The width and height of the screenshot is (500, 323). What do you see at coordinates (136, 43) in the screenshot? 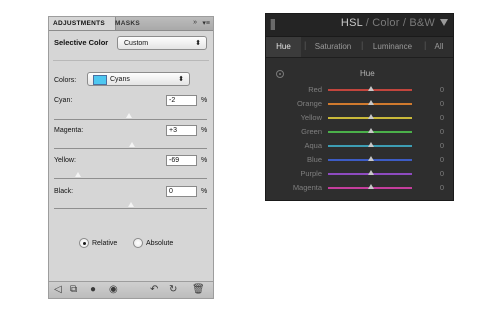
I see `preset-value: Custom` at bounding box center [136, 43].